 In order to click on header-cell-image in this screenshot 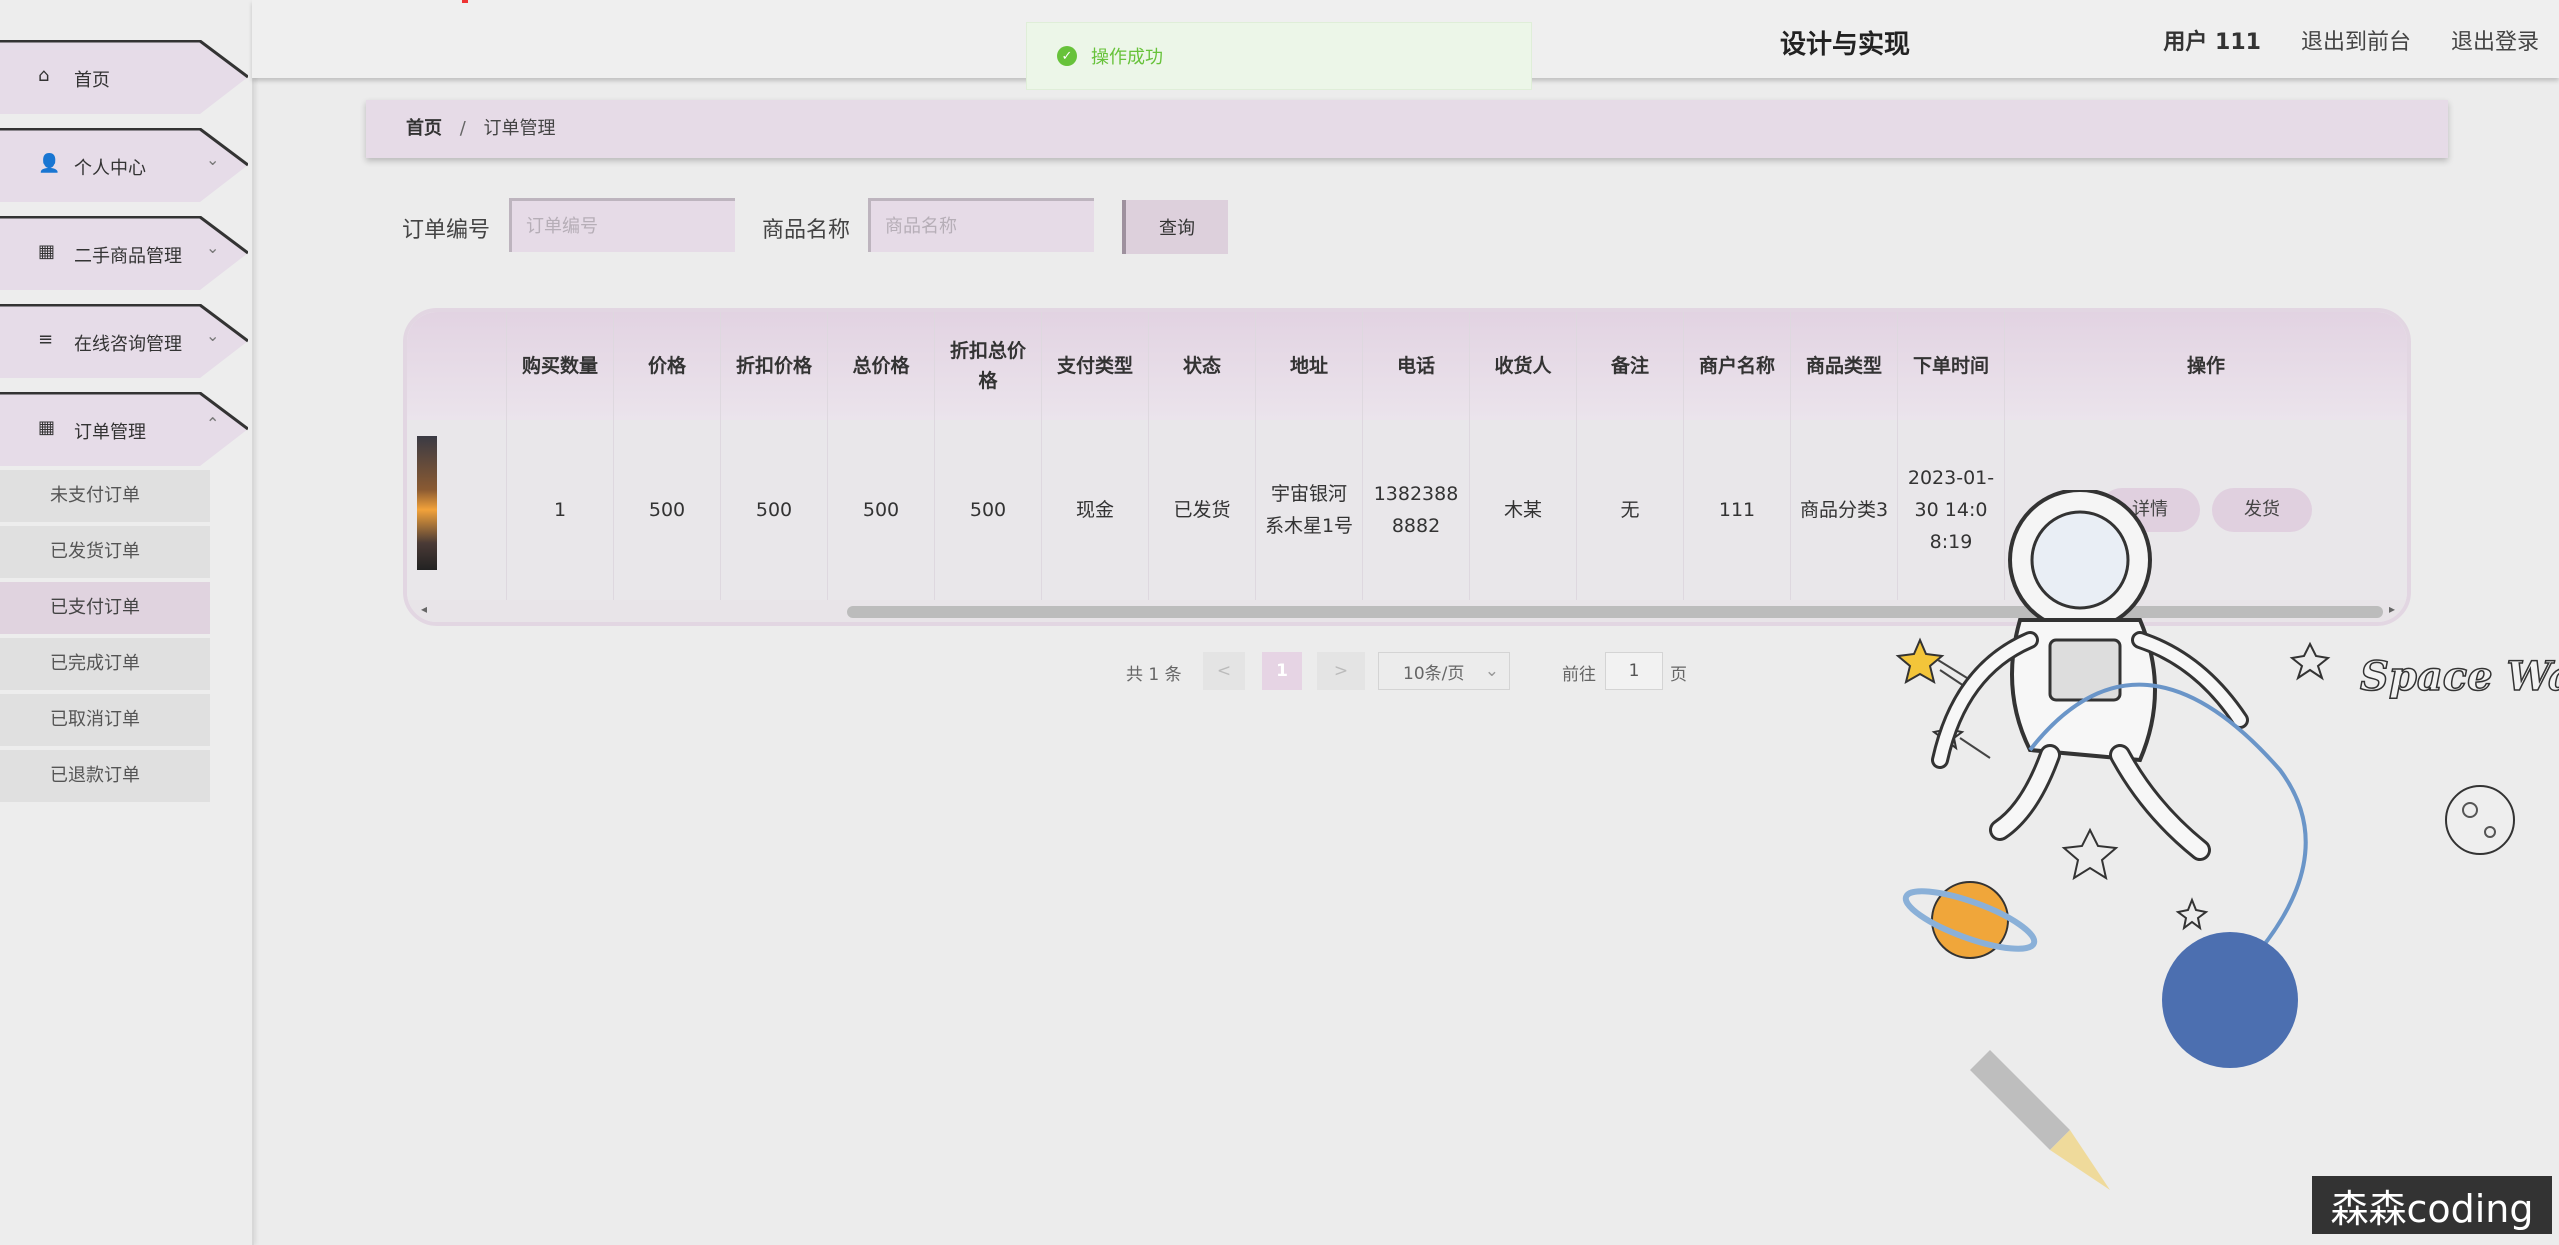, I will do `click(457, 366)`.